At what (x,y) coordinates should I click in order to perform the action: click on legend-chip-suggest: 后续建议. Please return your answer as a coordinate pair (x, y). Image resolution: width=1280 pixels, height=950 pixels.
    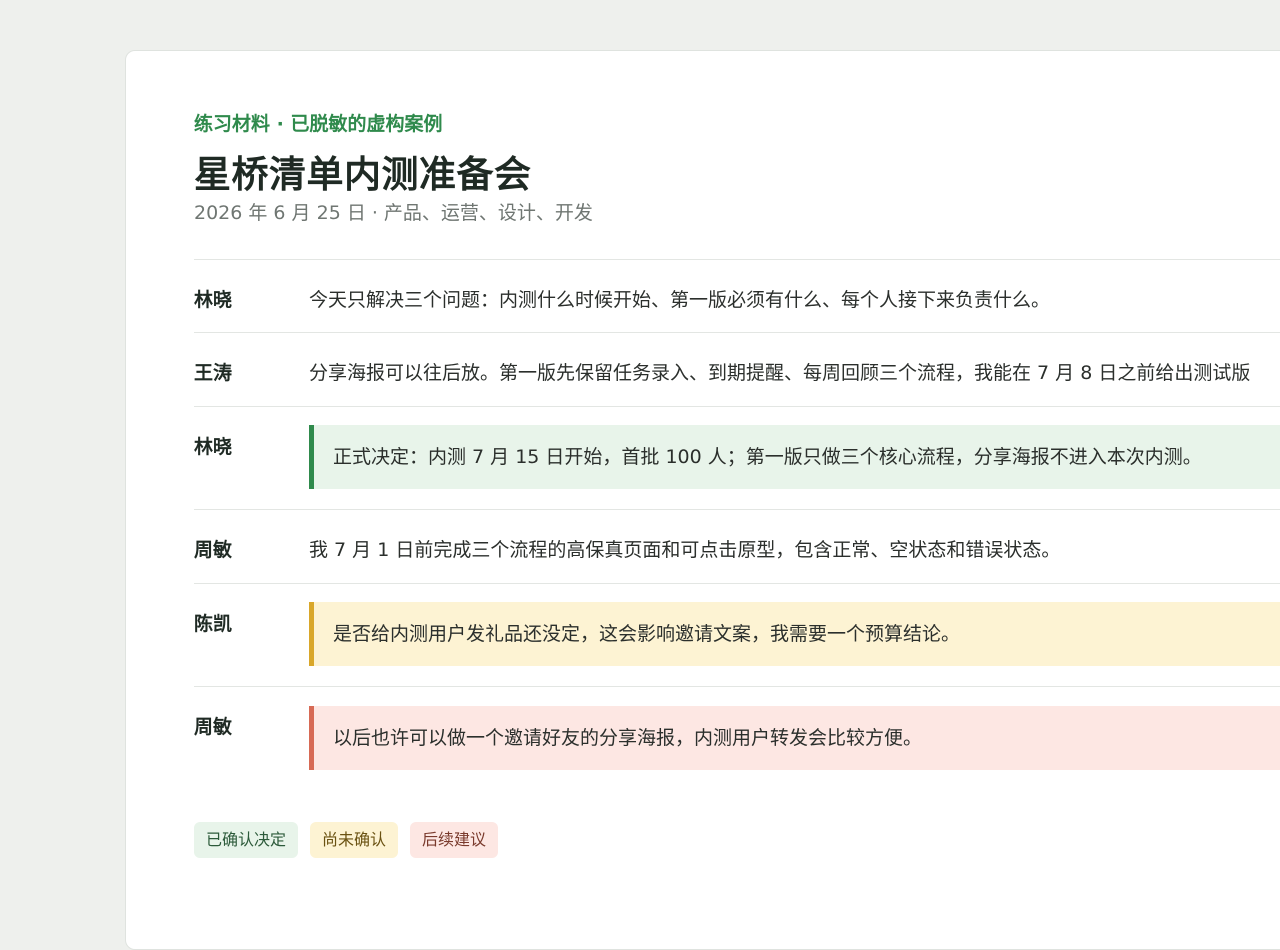
    Looking at the image, I should click on (454, 840).